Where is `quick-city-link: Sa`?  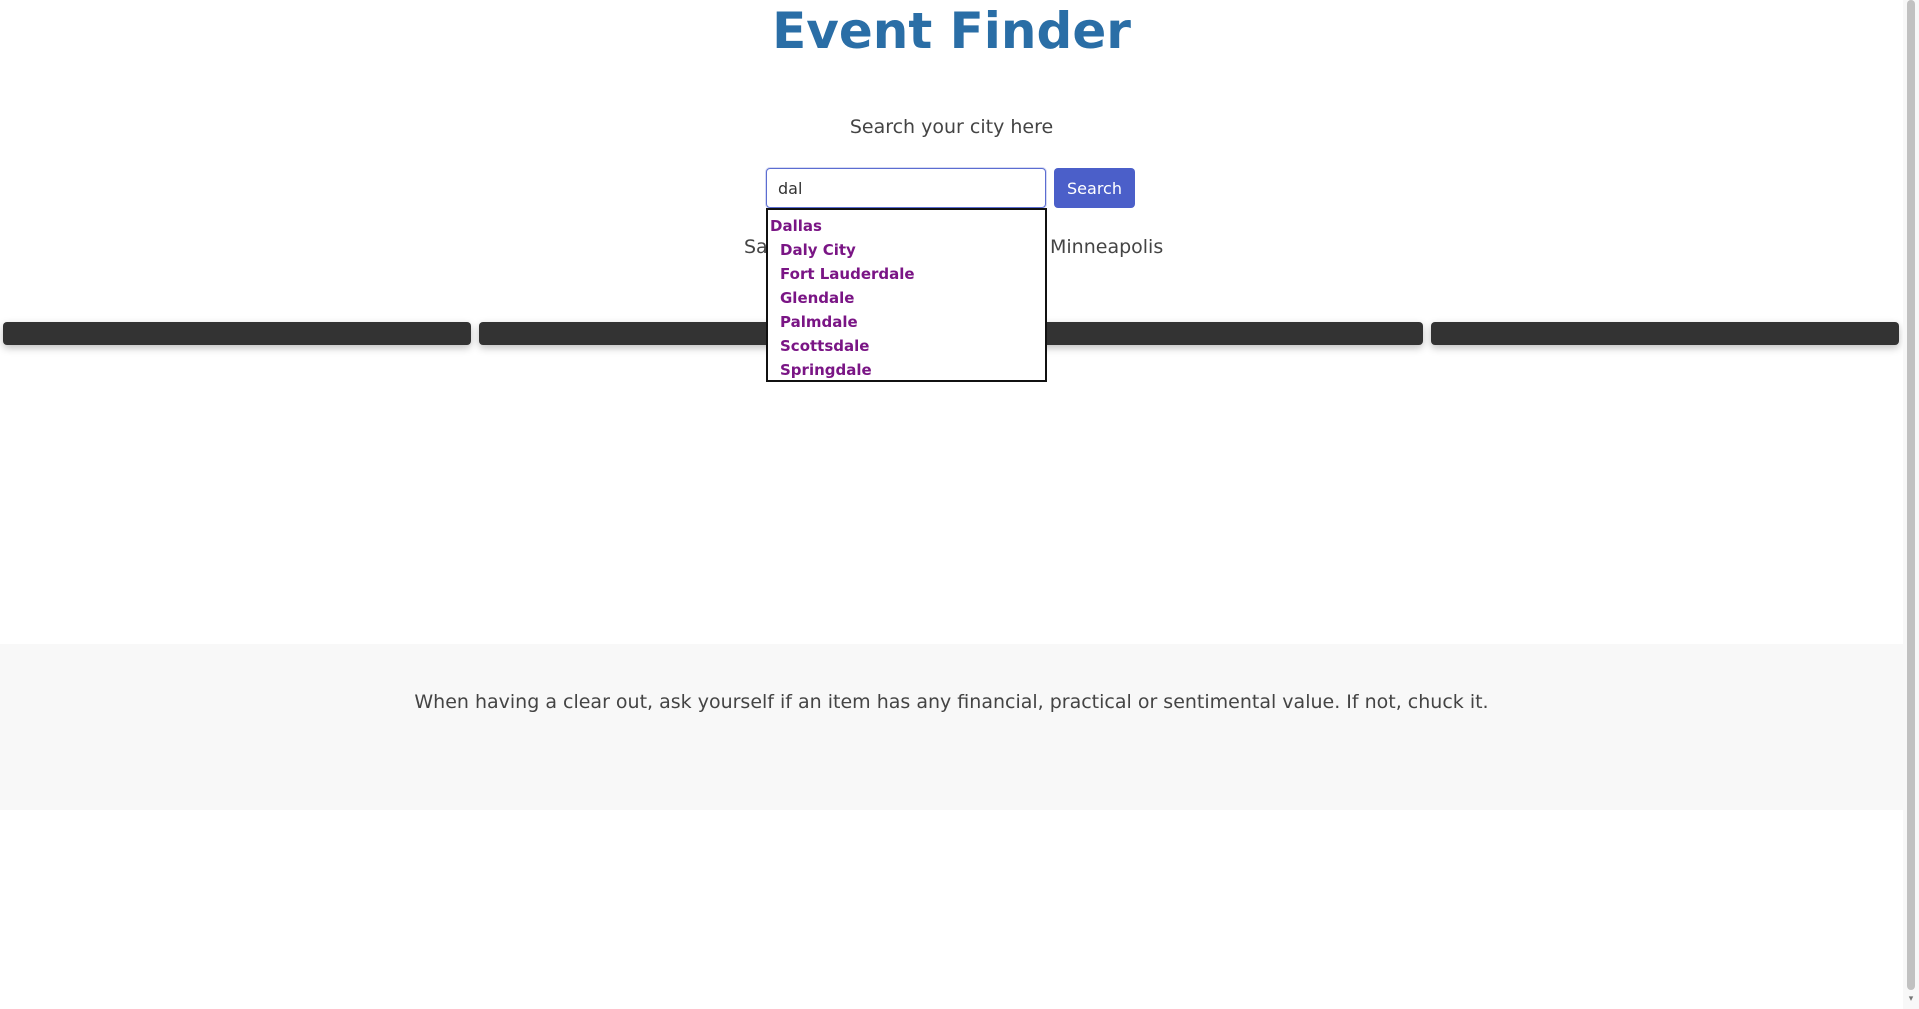
quick-city-link: Sa is located at coordinates (756, 247).